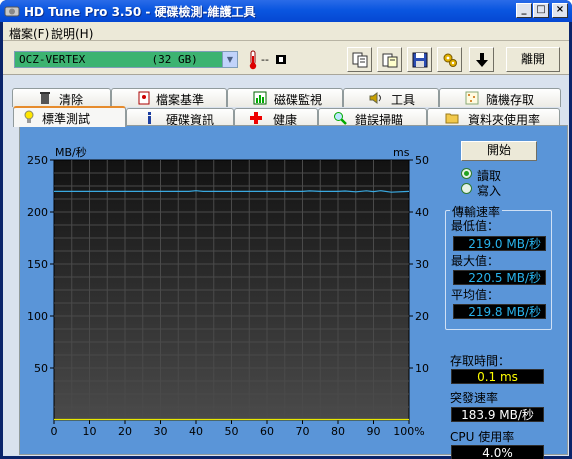 This screenshot has height=459, width=572. I want to click on avg-value: 219.8 MB/秒, so click(499, 311).